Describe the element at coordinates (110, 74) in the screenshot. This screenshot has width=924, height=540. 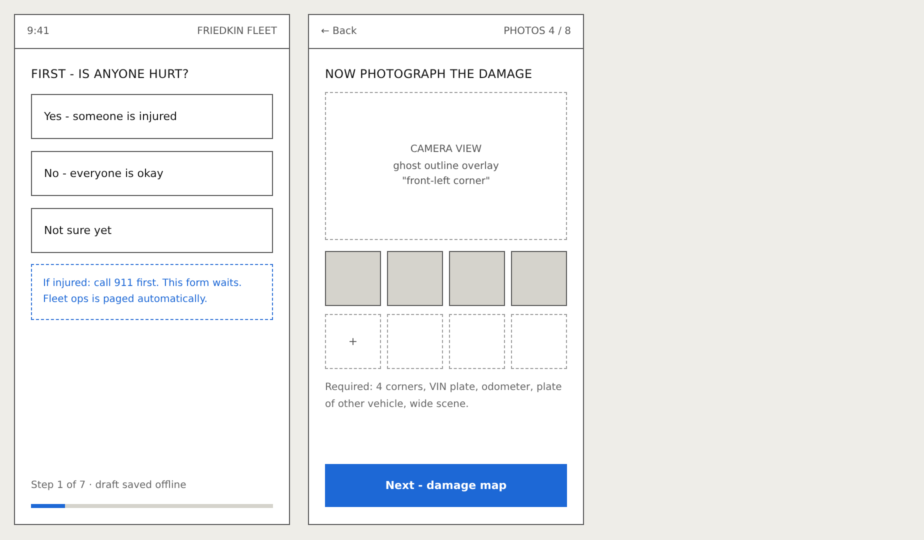
I see `screen-title: FIRST - IS ANYONE HURT?` at that location.